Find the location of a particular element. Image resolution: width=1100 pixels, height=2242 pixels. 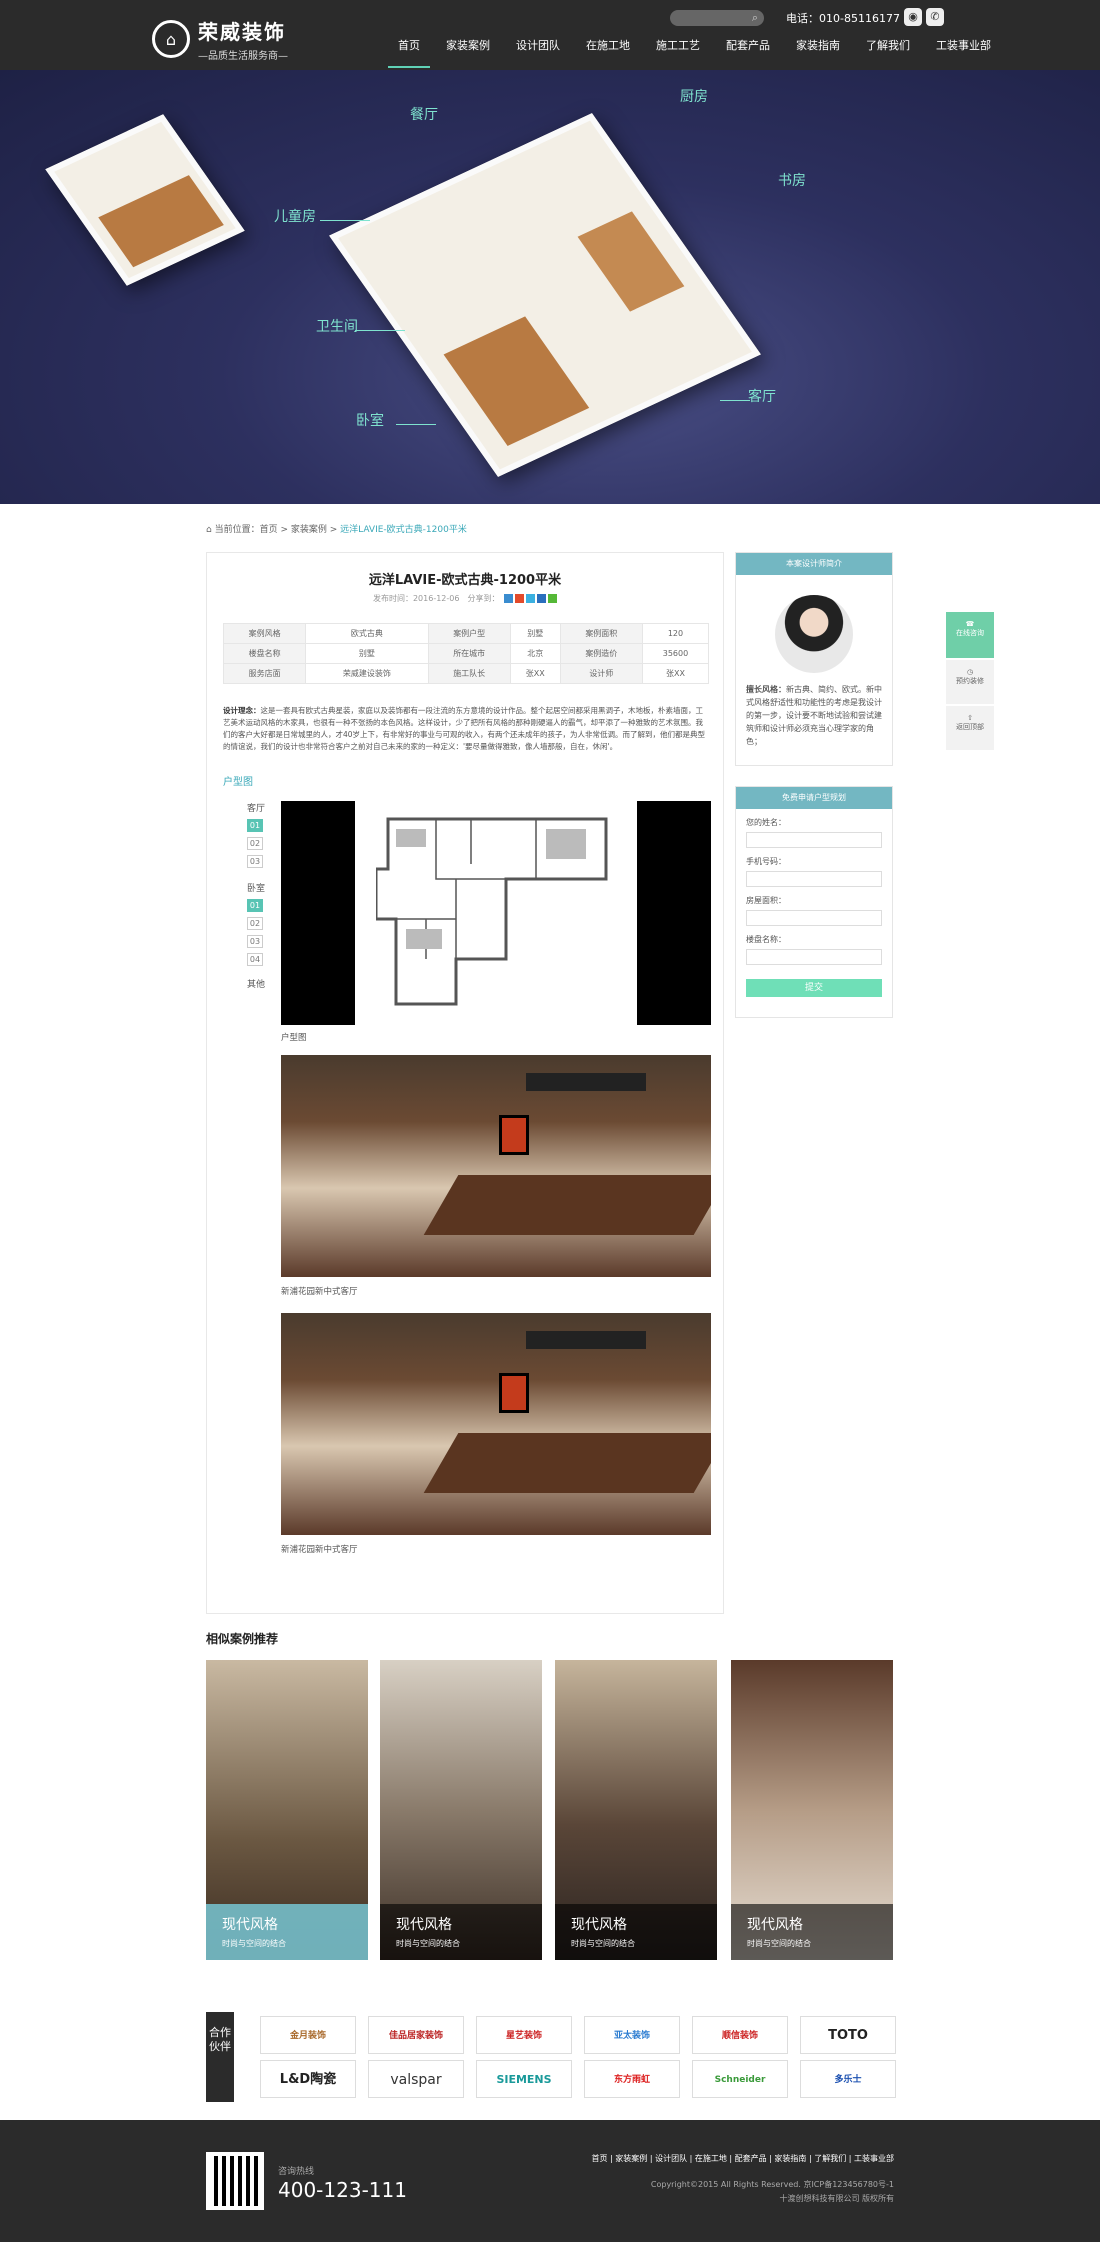

partner-logo: valspar is located at coordinates (416, 2079).